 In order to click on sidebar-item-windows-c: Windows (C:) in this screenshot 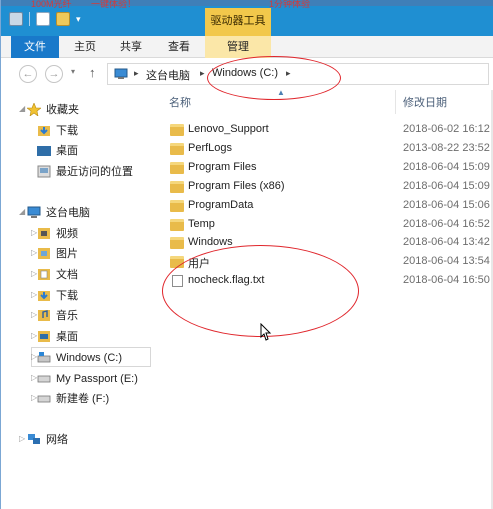, I will do `click(79, 358)`.